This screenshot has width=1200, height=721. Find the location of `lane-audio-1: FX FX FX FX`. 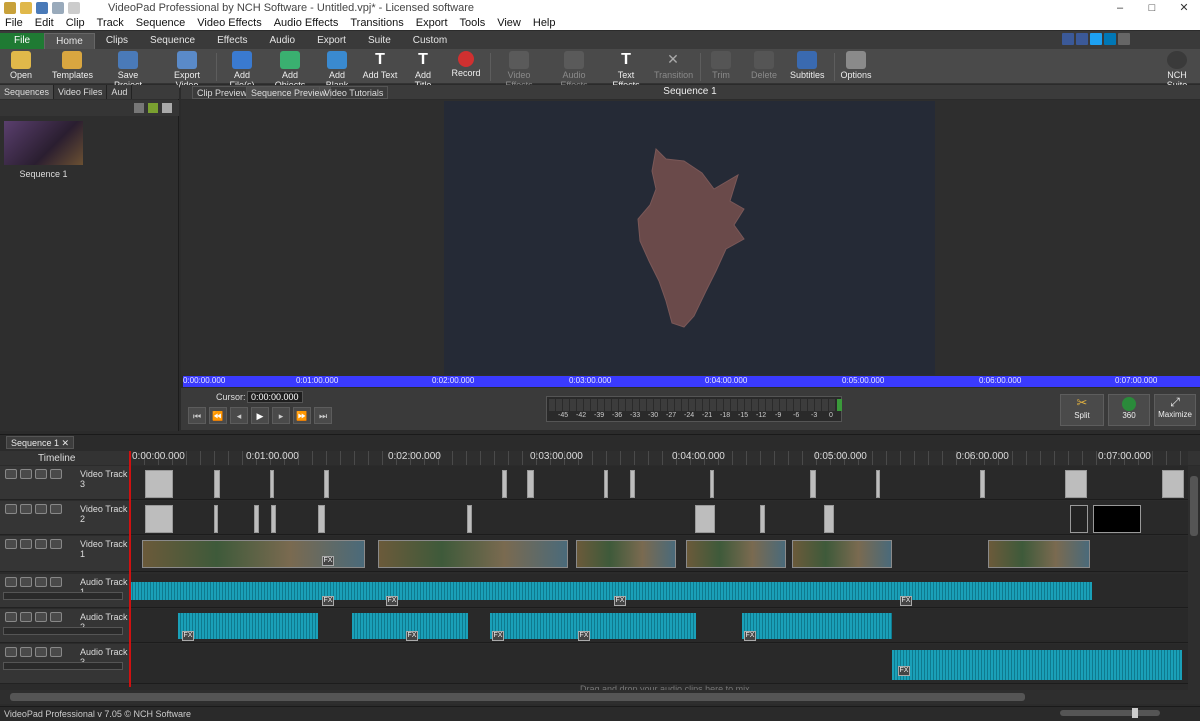

lane-audio-1: FX FX FX FX is located at coordinates (659, 591).